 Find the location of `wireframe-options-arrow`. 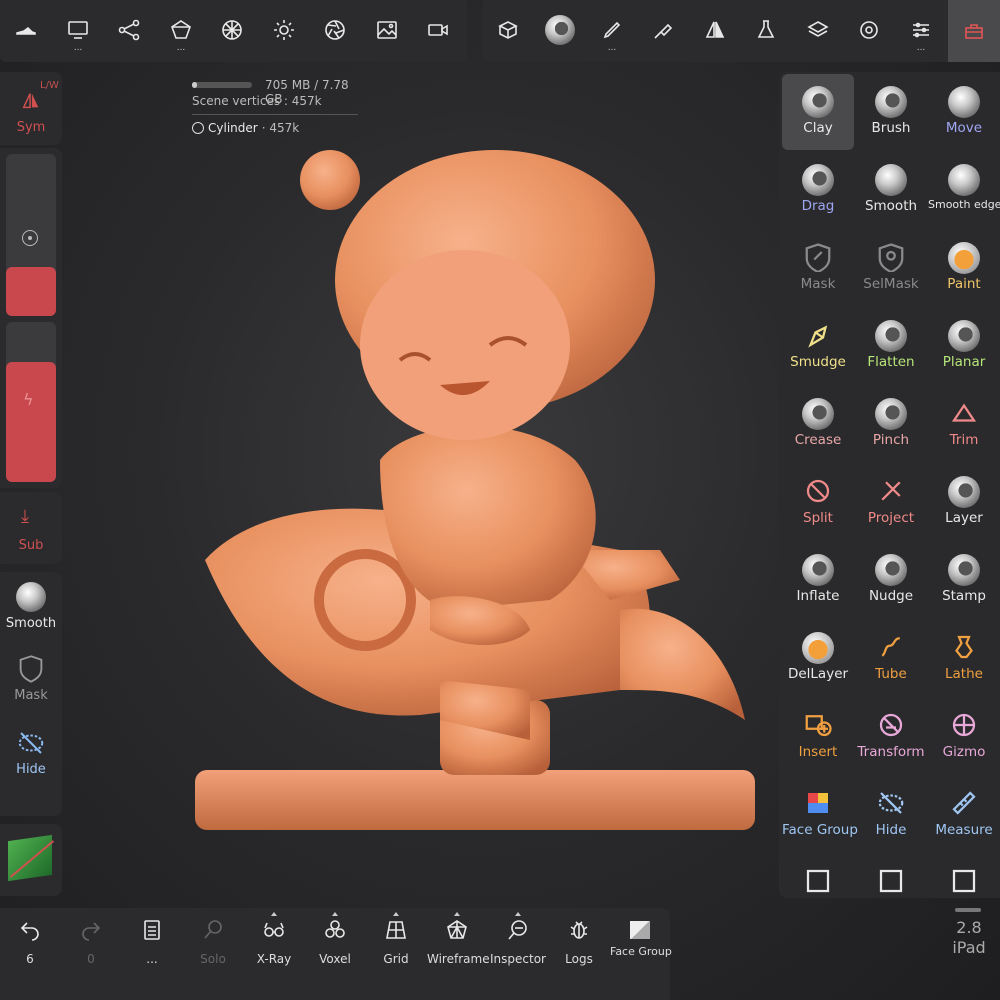

wireframe-options-arrow is located at coordinates (457, 914).